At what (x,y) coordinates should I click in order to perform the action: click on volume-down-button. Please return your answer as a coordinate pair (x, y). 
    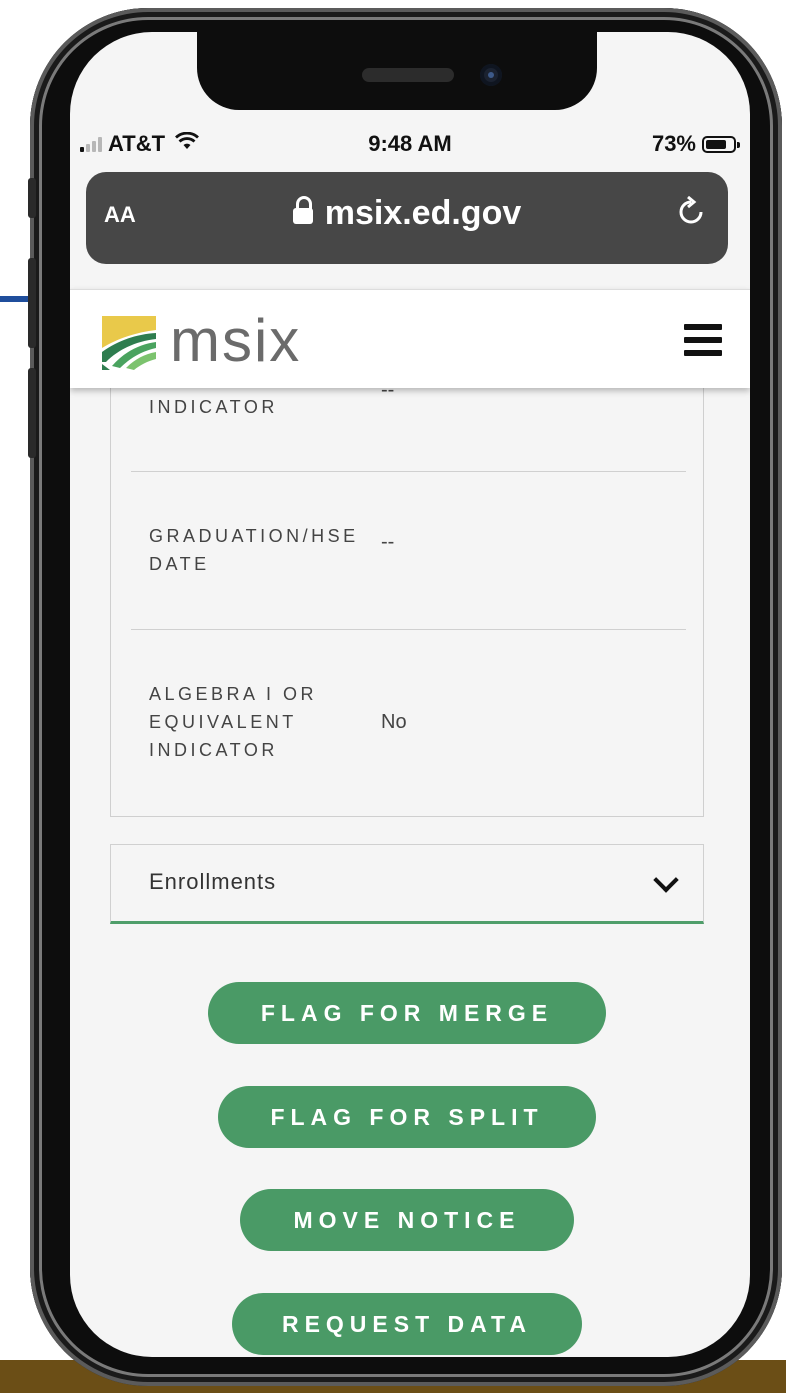
    Looking at the image, I should click on (32, 413).